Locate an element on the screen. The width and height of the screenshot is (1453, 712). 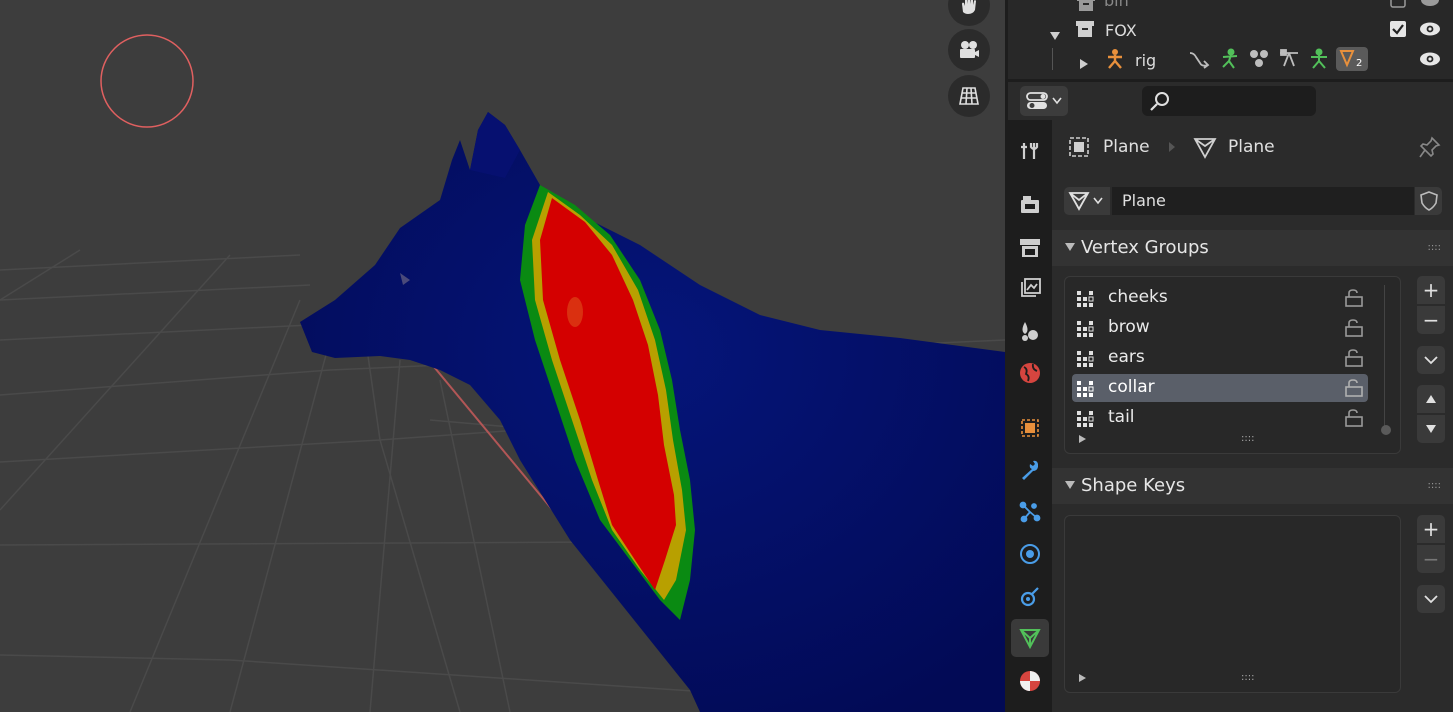
mesh-browse-button is located at coordinates (1087, 201).